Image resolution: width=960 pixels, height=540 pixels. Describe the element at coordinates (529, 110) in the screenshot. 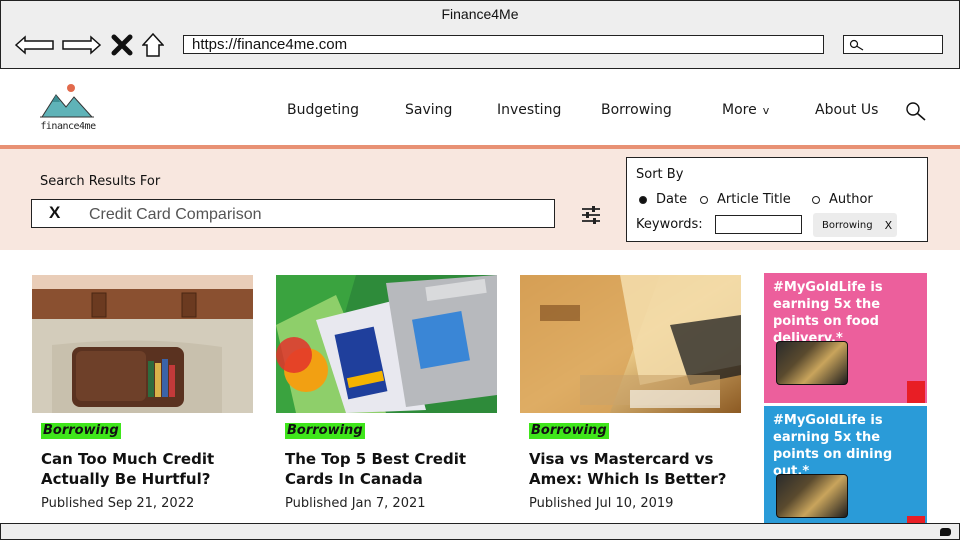

I see `nav-investing: Investing` at that location.